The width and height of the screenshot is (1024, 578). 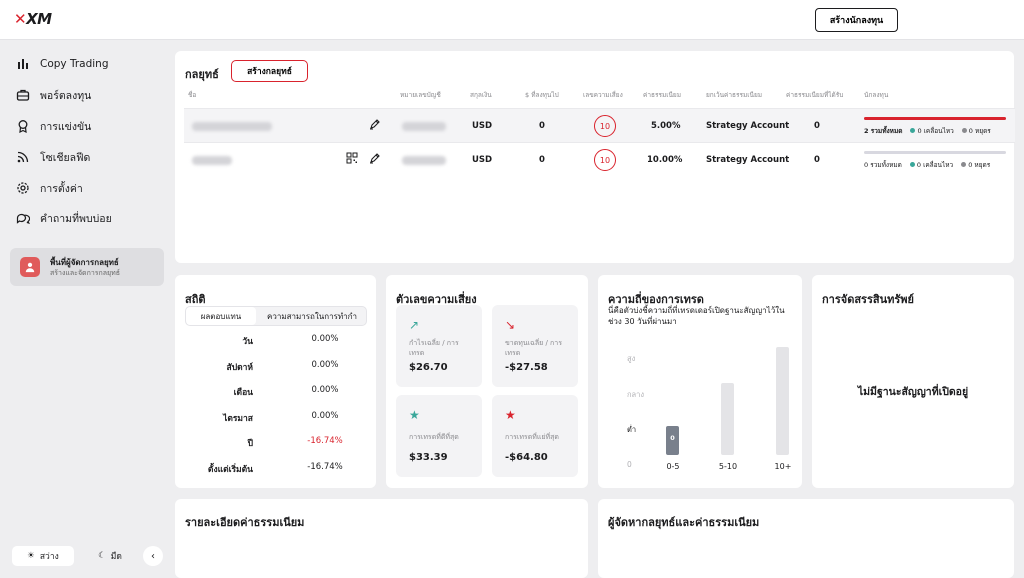 I want to click on investors-total: 2 รวมทั้งหมด, so click(x=883, y=131).